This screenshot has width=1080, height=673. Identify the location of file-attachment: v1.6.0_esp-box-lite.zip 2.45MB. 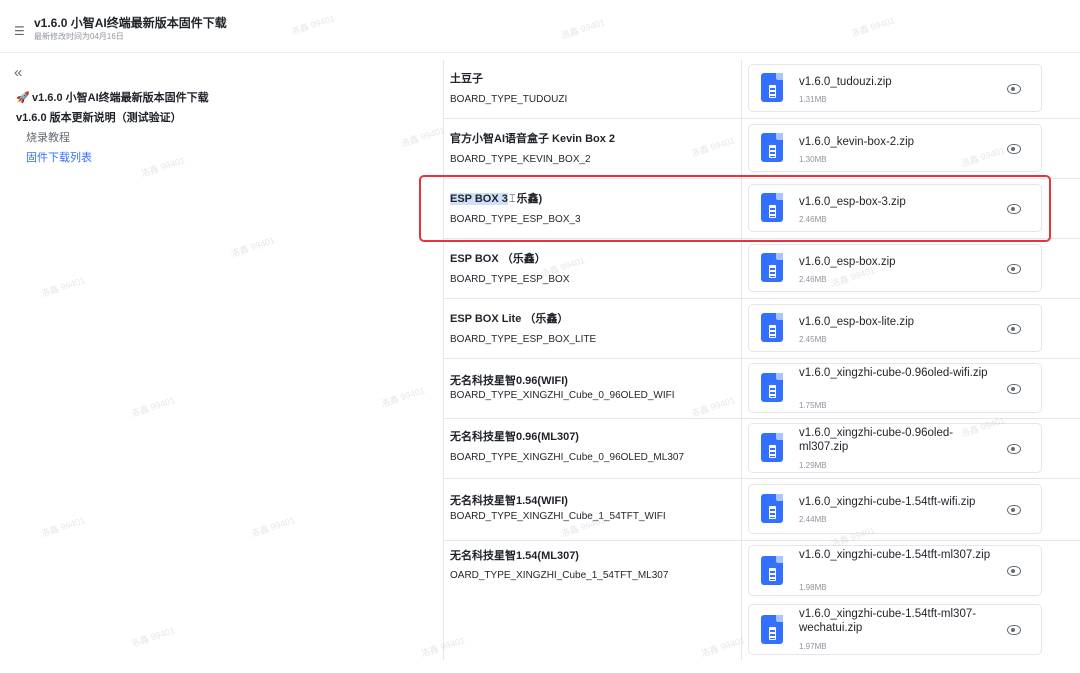
(895, 328).